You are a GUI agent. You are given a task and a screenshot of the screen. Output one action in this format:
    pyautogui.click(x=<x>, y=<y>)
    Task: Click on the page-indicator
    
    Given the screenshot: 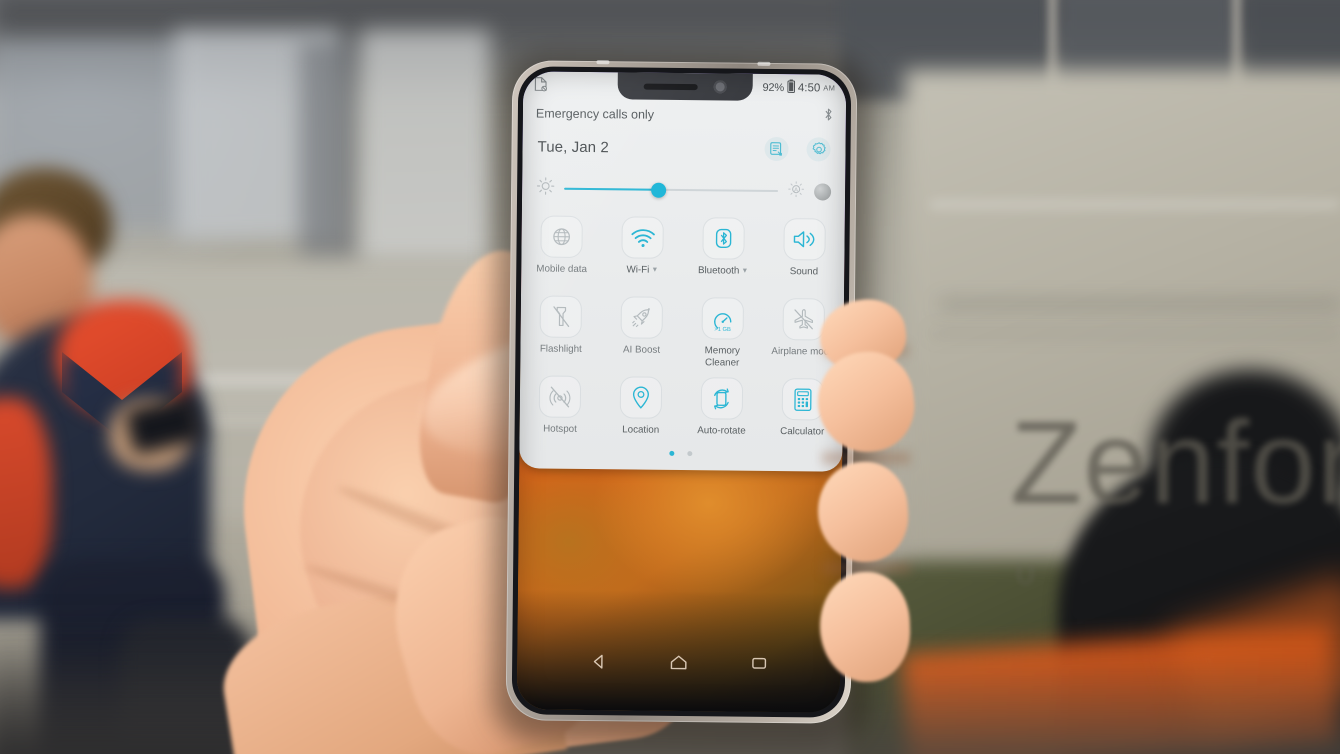 What is the action you would take?
    pyautogui.click(x=680, y=453)
    